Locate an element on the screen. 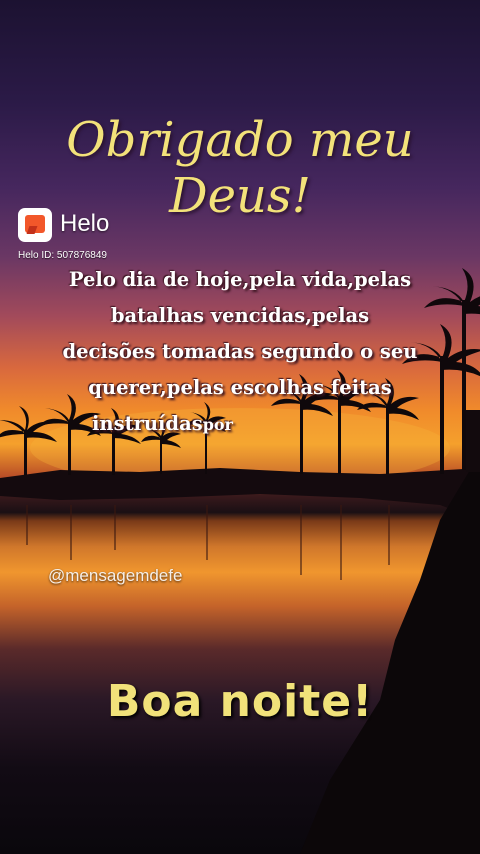  message-line: decisões tomadas segundo o seu is located at coordinates (240, 351).